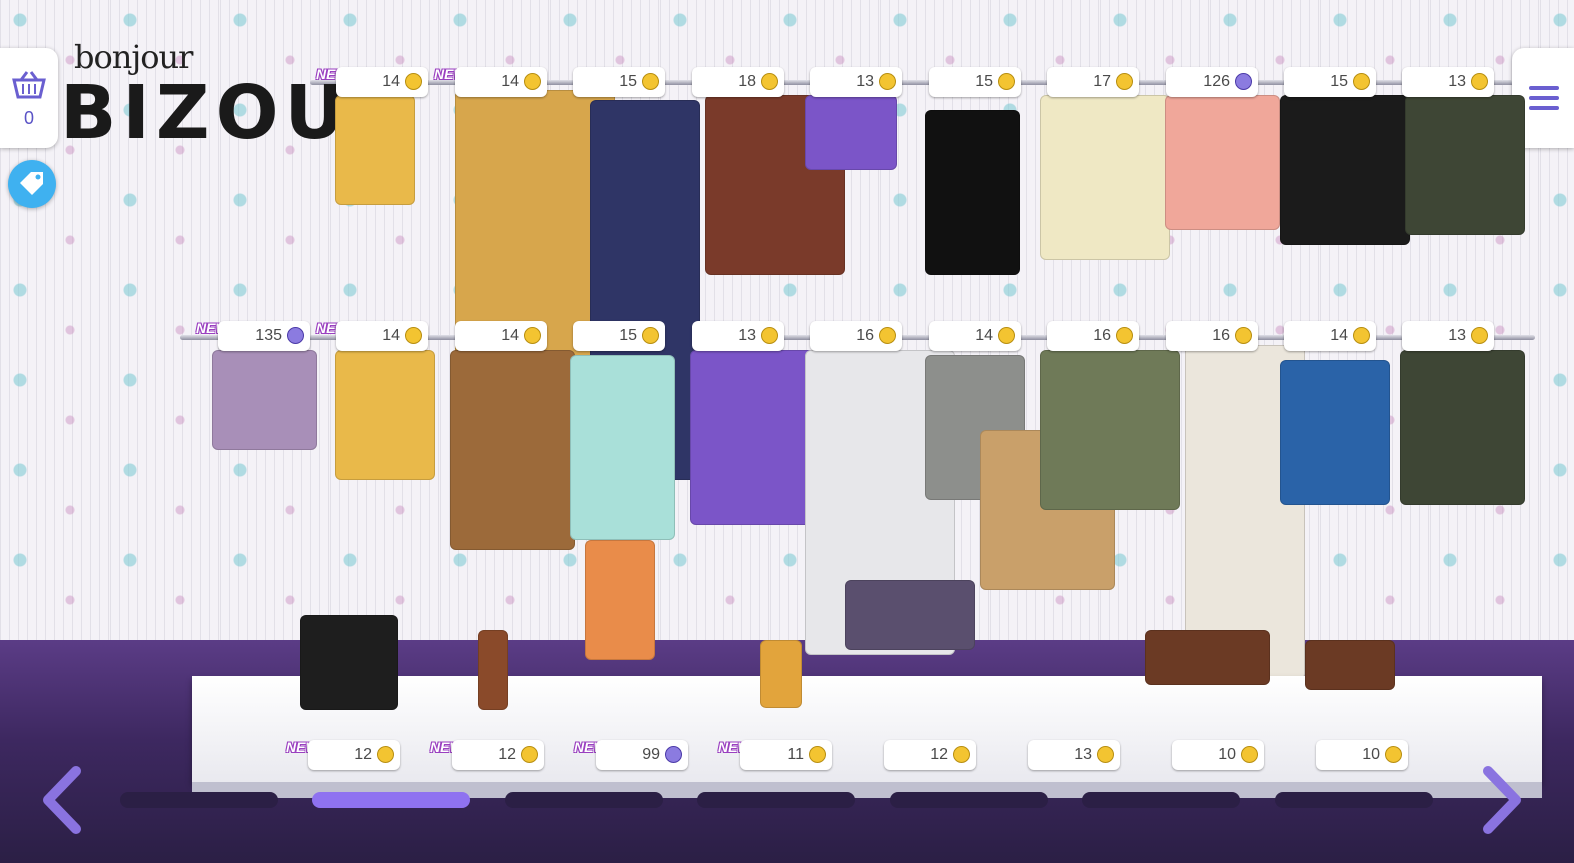  Describe the element at coordinates (1222, 162) in the screenshot. I see `clothing-item-pink-top` at that location.